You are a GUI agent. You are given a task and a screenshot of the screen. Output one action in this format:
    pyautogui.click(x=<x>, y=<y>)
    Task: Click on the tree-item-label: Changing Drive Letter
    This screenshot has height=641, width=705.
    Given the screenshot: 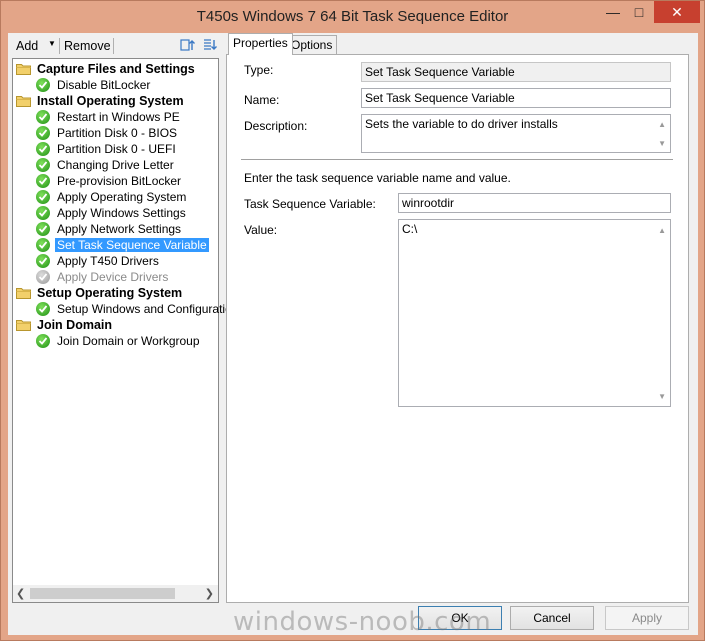 What is the action you would take?
    pyautogui.click(x=115, y=165)
    